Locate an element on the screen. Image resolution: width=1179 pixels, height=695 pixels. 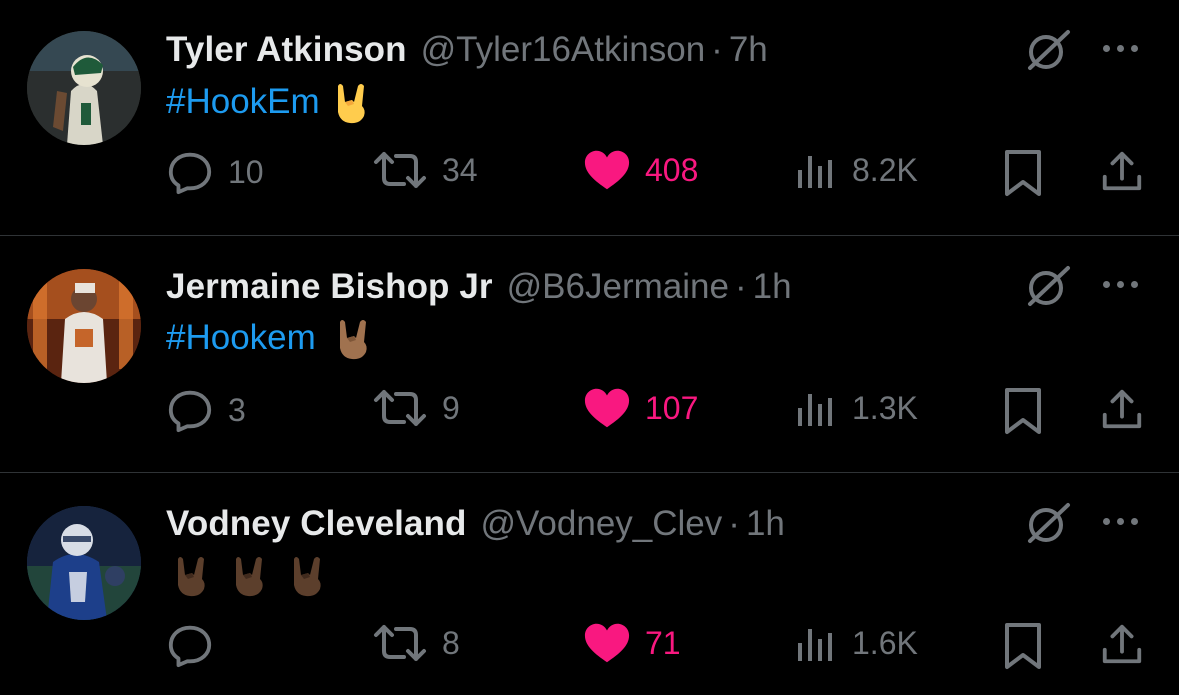
author-name: Tyler Atkinson is located at coordinates (286, 50).